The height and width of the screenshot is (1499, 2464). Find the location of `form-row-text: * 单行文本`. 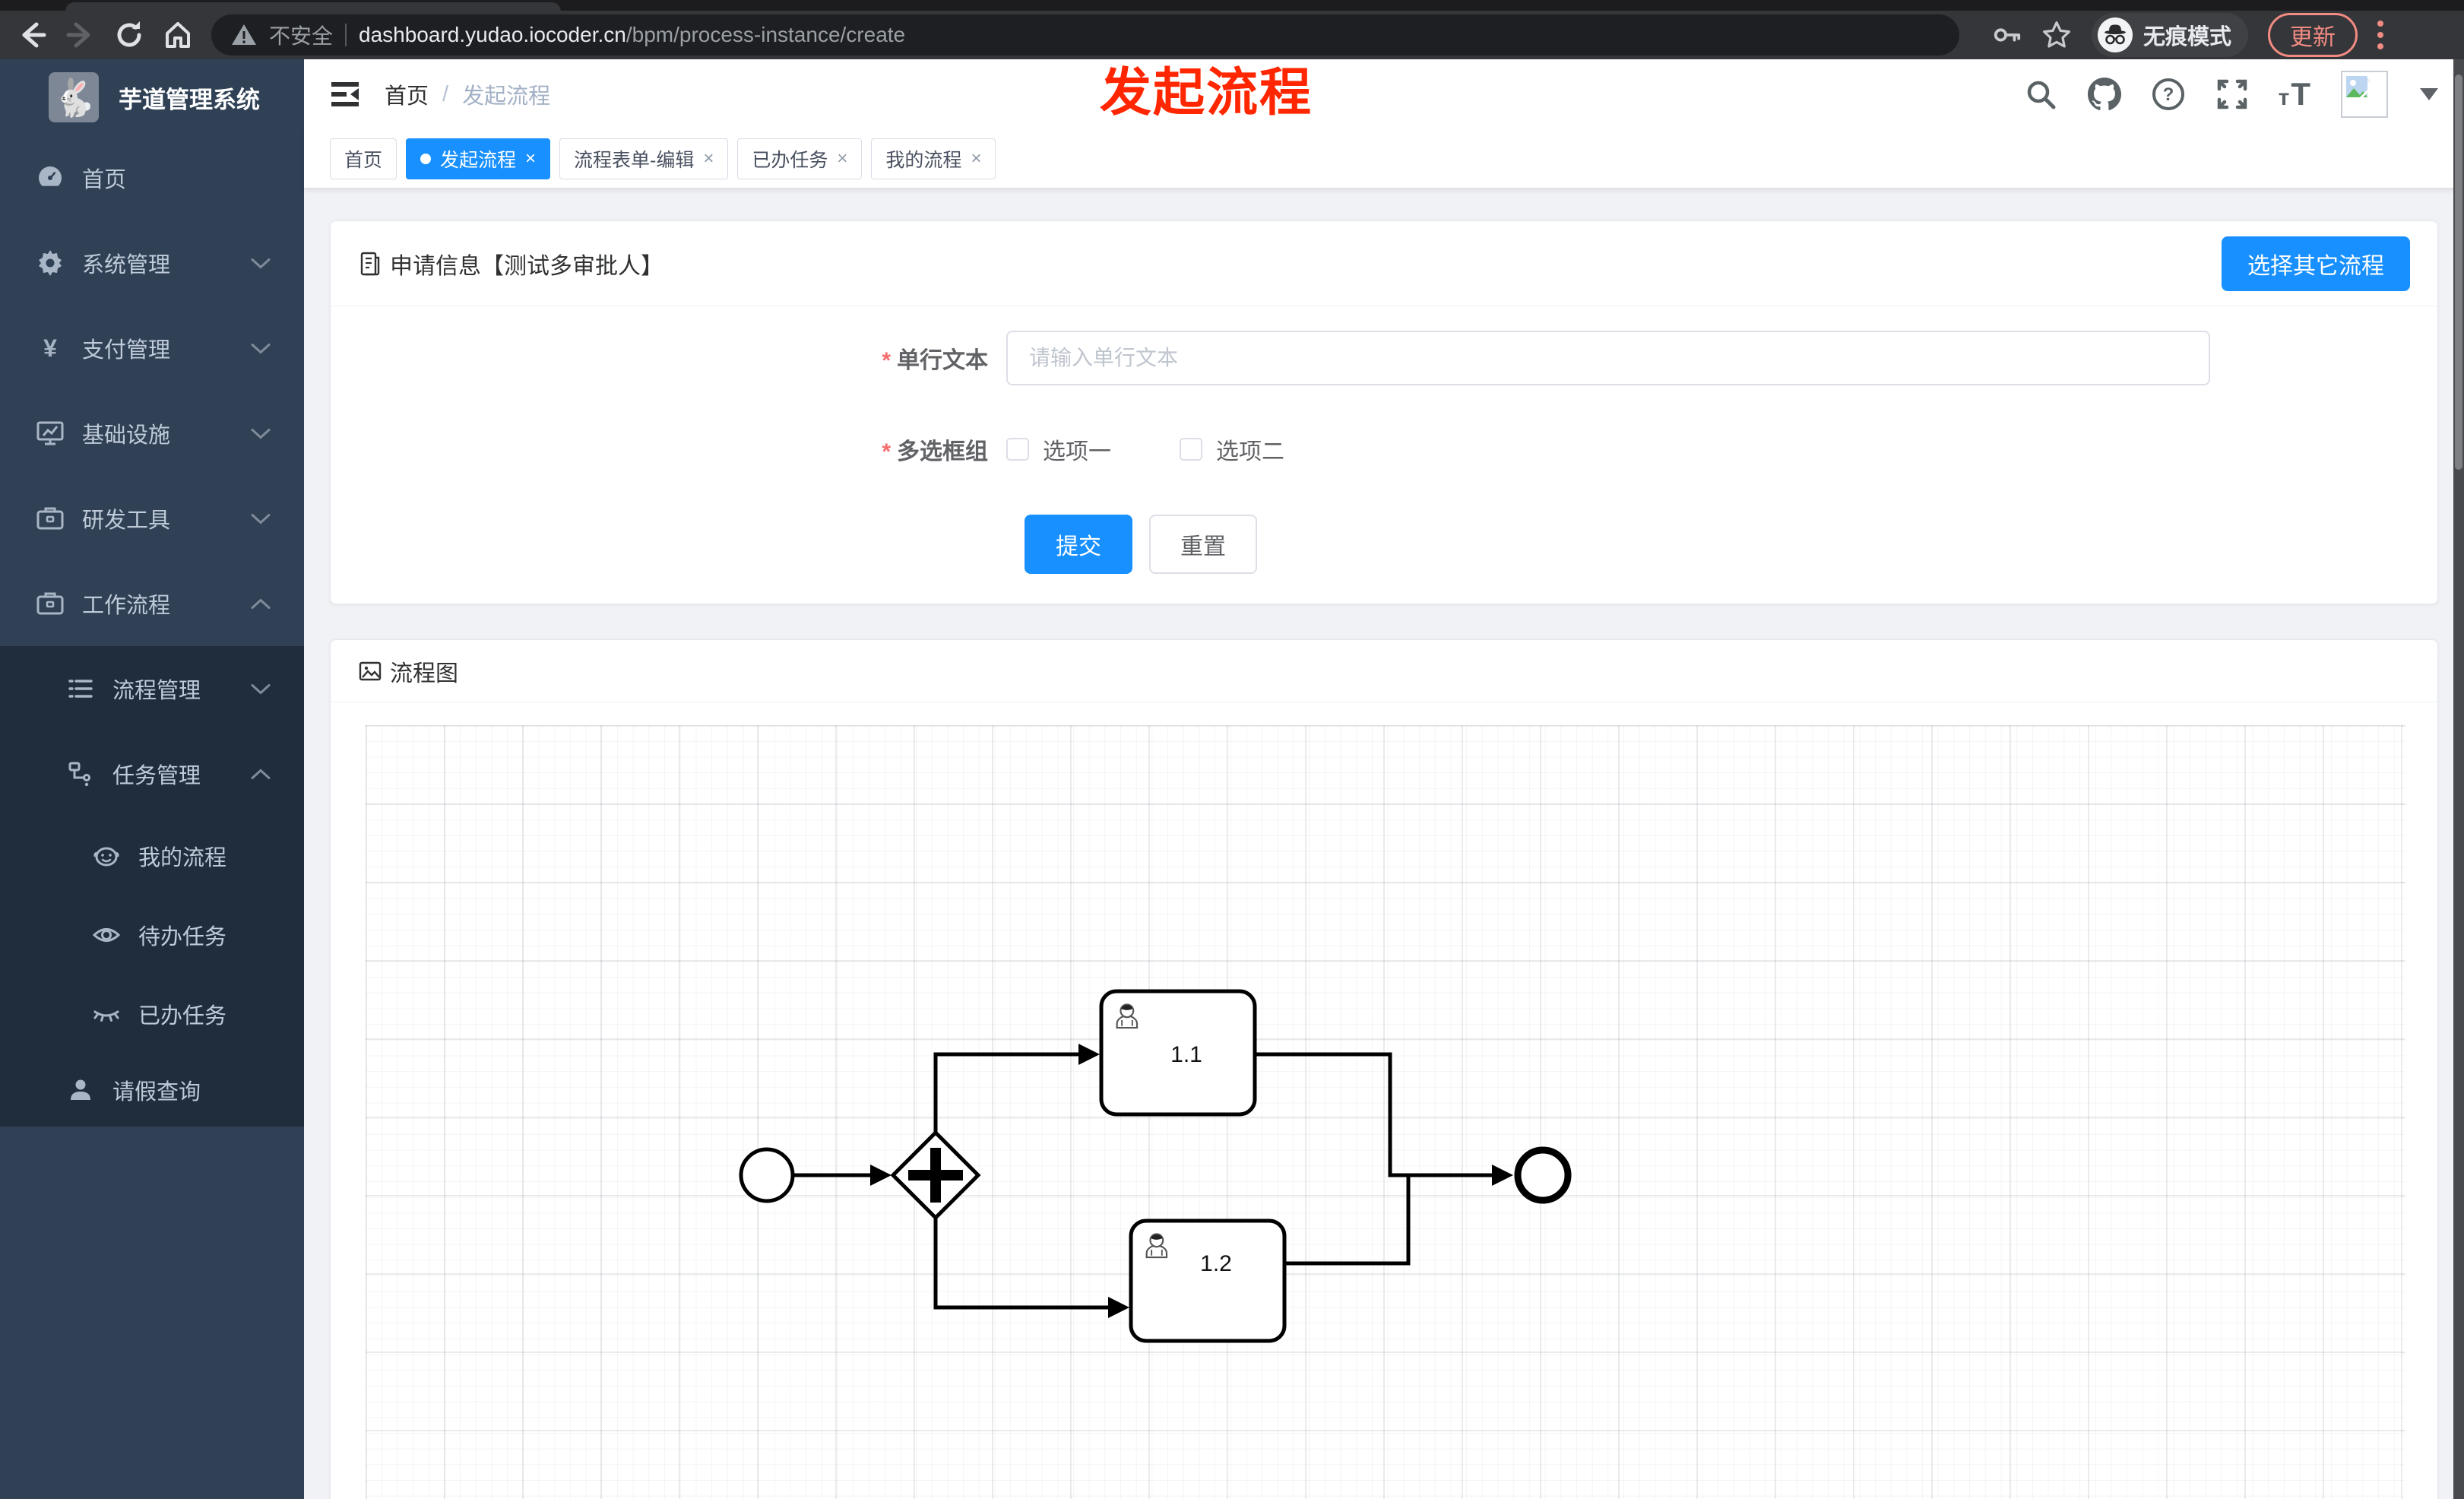

form-row-text: * 单行文本 is located at coordinates (1384, 358).